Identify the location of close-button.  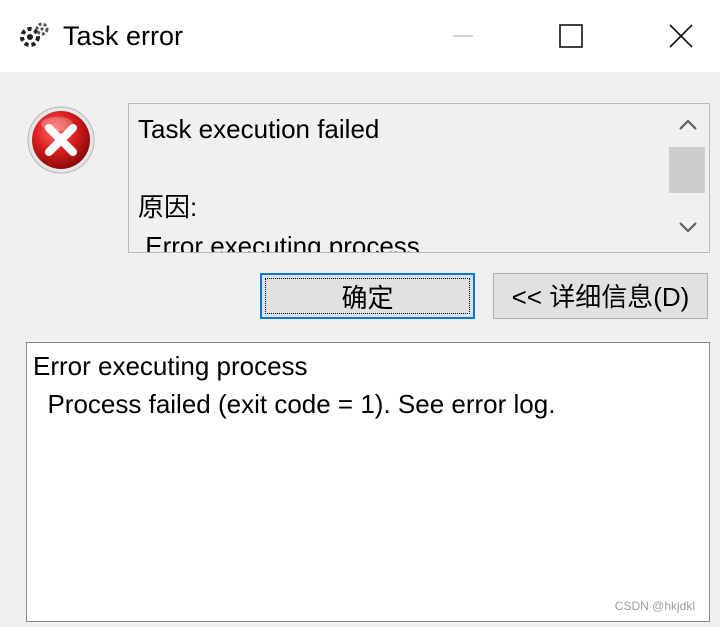
(681, 36).